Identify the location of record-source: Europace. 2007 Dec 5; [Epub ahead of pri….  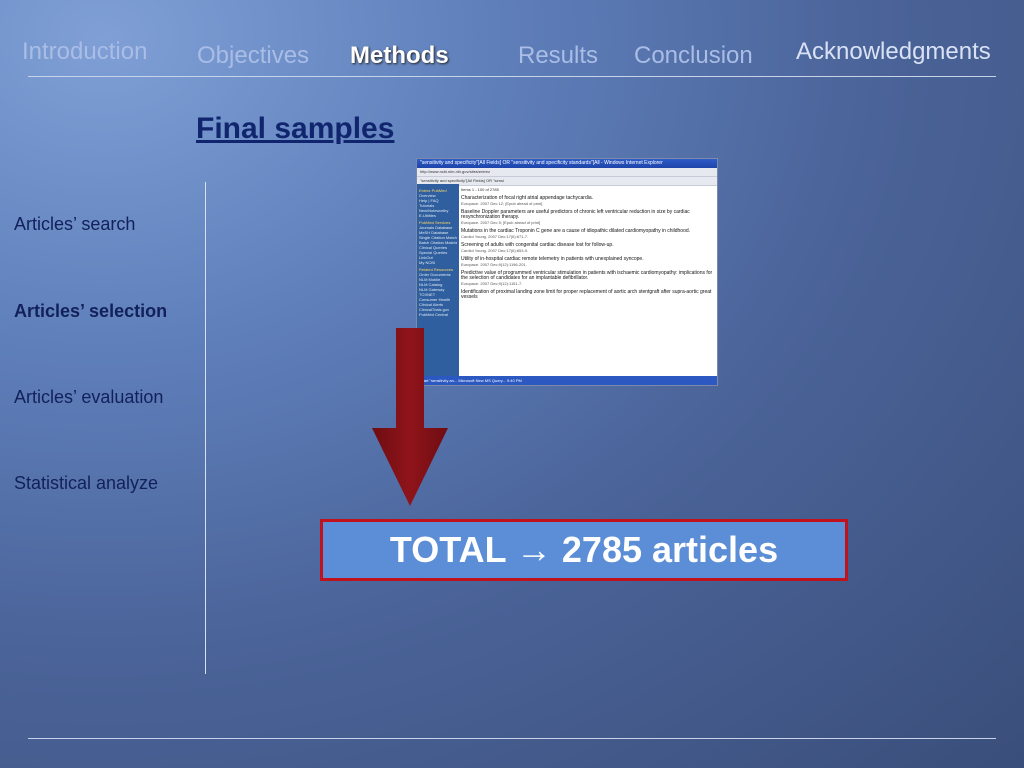
(501, 222).